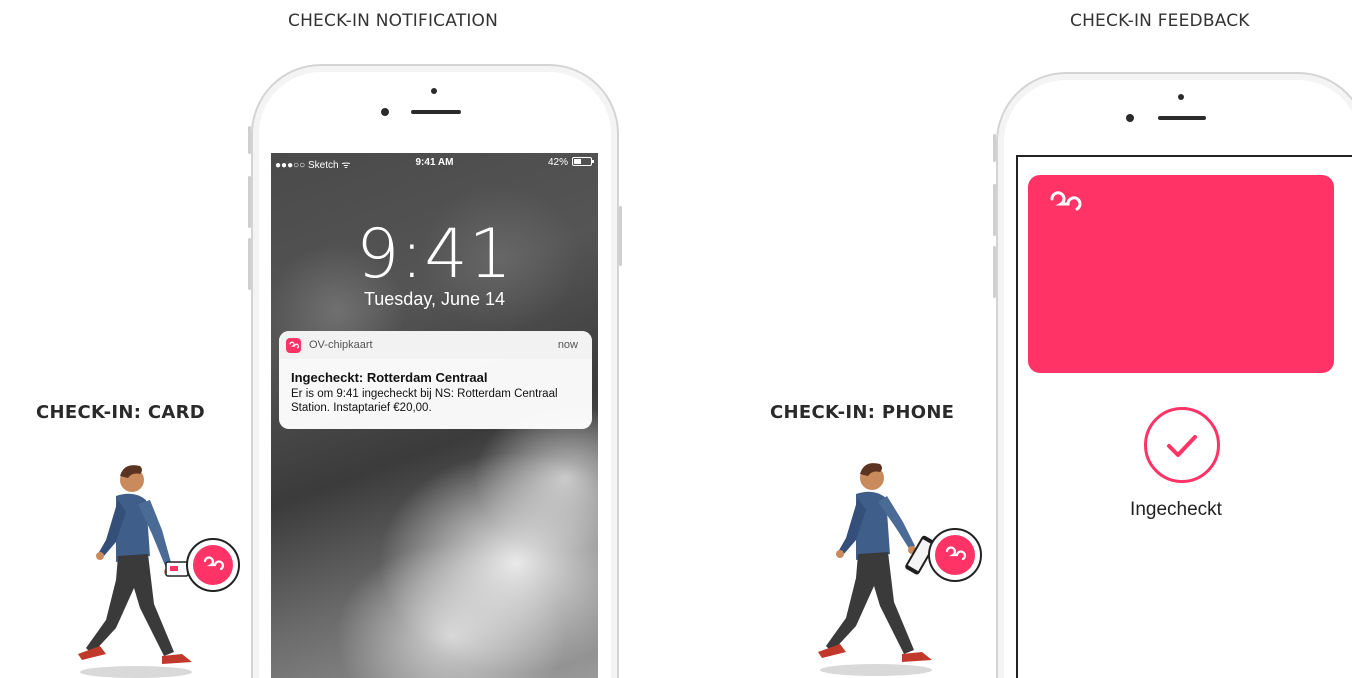  Describe the element at coordinates (434, 299) in the screenshot. I see `lockscreen-date: Tuesday, June 14` at that location.